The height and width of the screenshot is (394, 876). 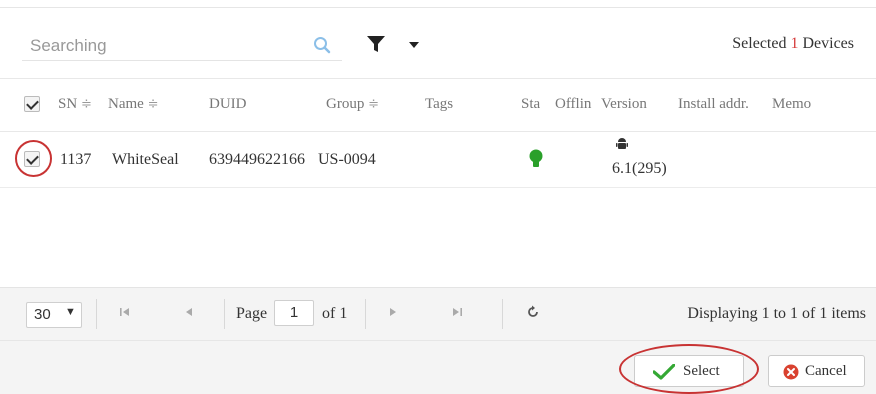 I want to click on selected-count: 1, so click(x=794, y=43).